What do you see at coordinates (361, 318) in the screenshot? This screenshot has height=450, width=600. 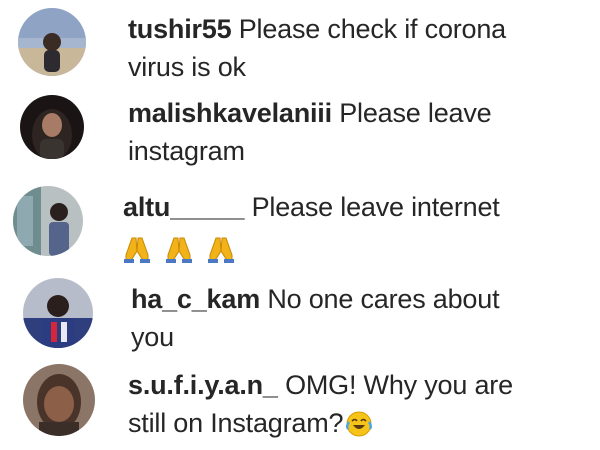 I see `comment-text: ha_c_kam No one cares about you` at bounding box center [361, 318].